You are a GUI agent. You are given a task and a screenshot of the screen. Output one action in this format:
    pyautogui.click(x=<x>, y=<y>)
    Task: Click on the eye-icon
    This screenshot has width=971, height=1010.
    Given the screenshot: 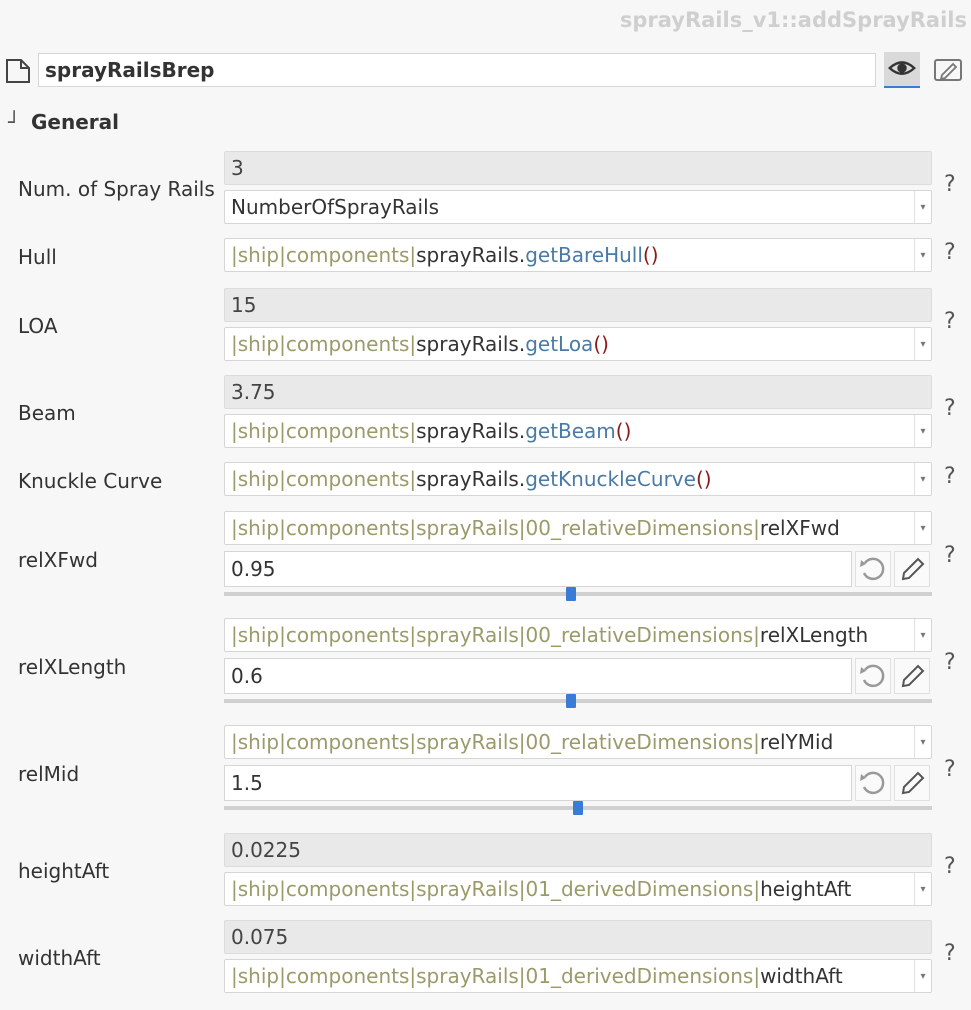 What is the action you would take?
    pyautogui.click(x=902, y=68)
    